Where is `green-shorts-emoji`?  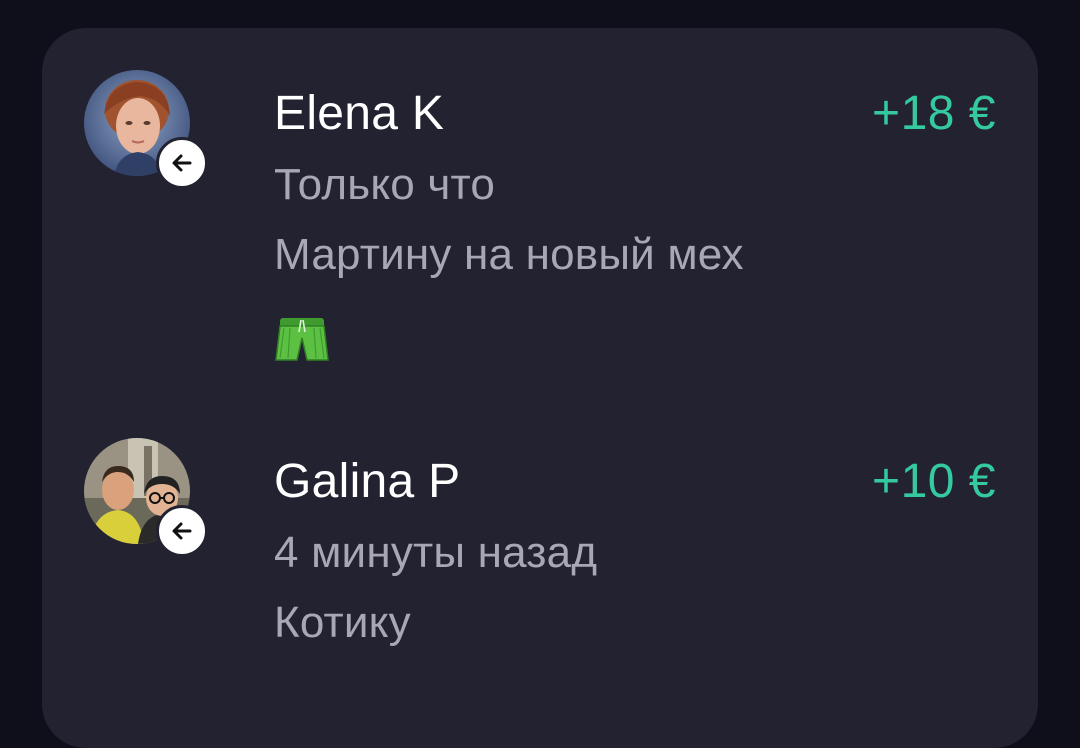 green-shorts-emoji is located at coordinates (302, 339).